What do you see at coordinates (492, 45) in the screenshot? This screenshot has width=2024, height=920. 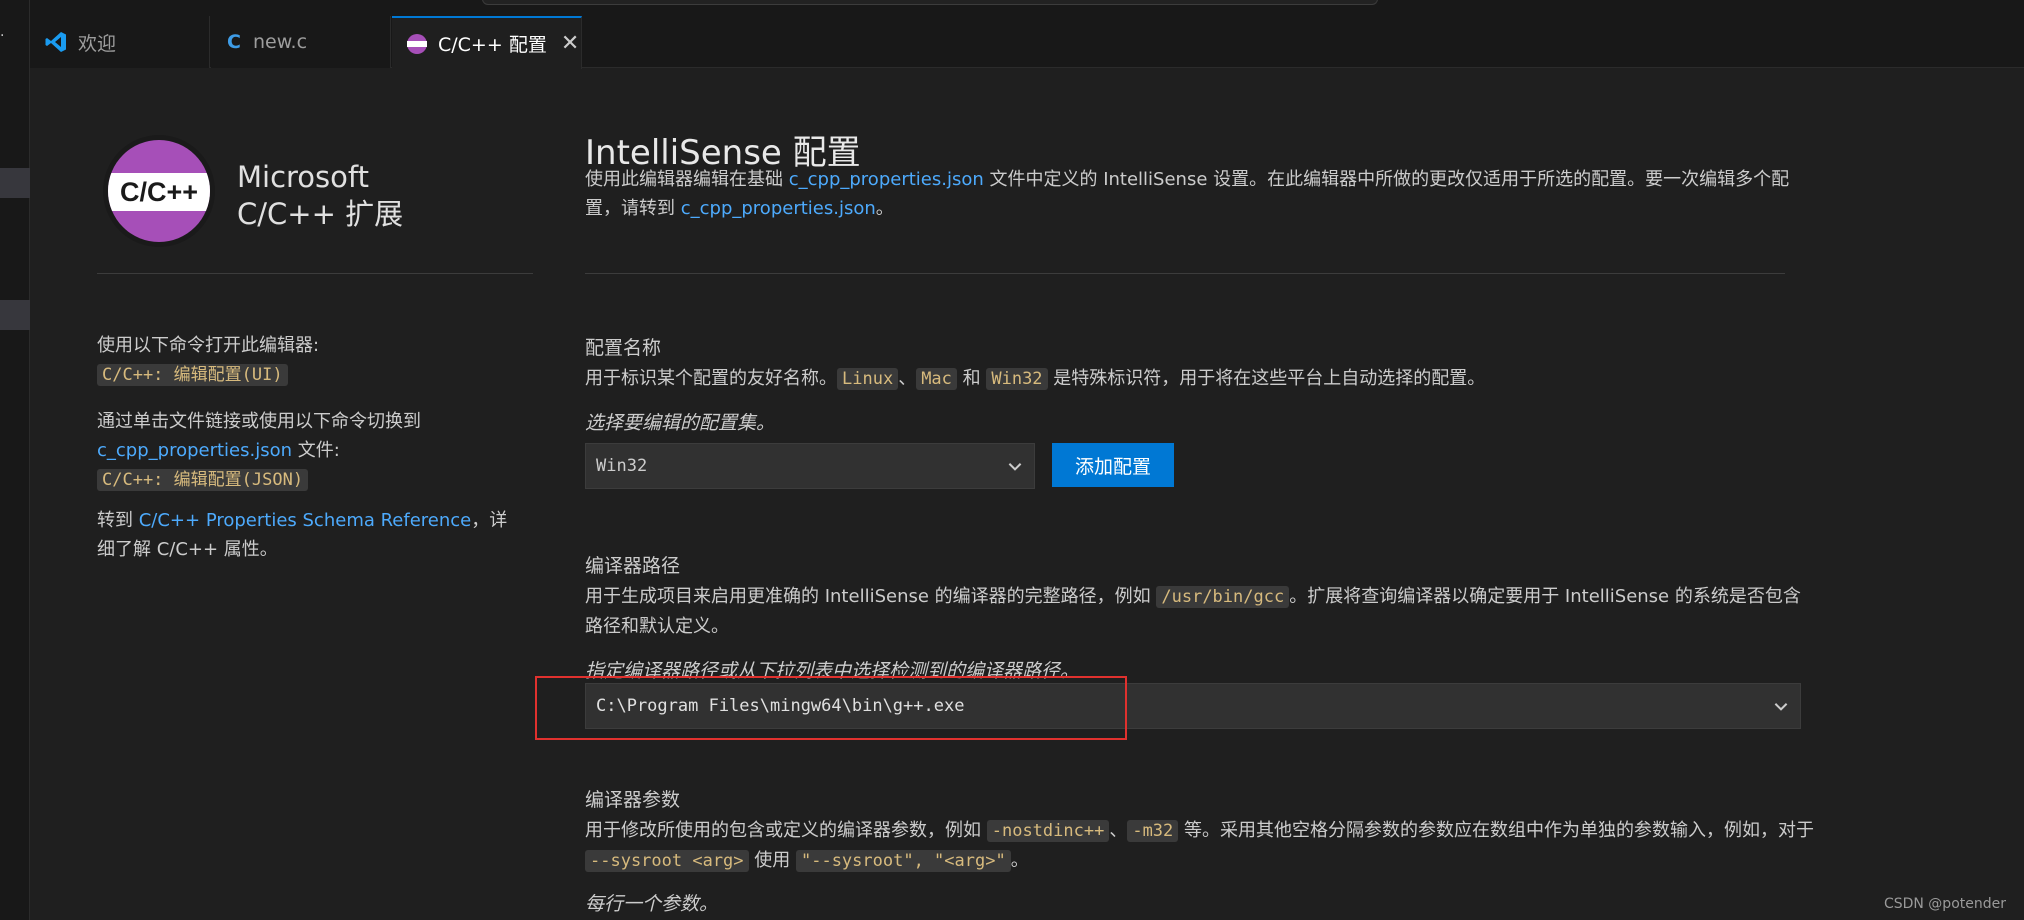 I see `tab-label: C/C++ 配置` at bounding box center [492, 45].